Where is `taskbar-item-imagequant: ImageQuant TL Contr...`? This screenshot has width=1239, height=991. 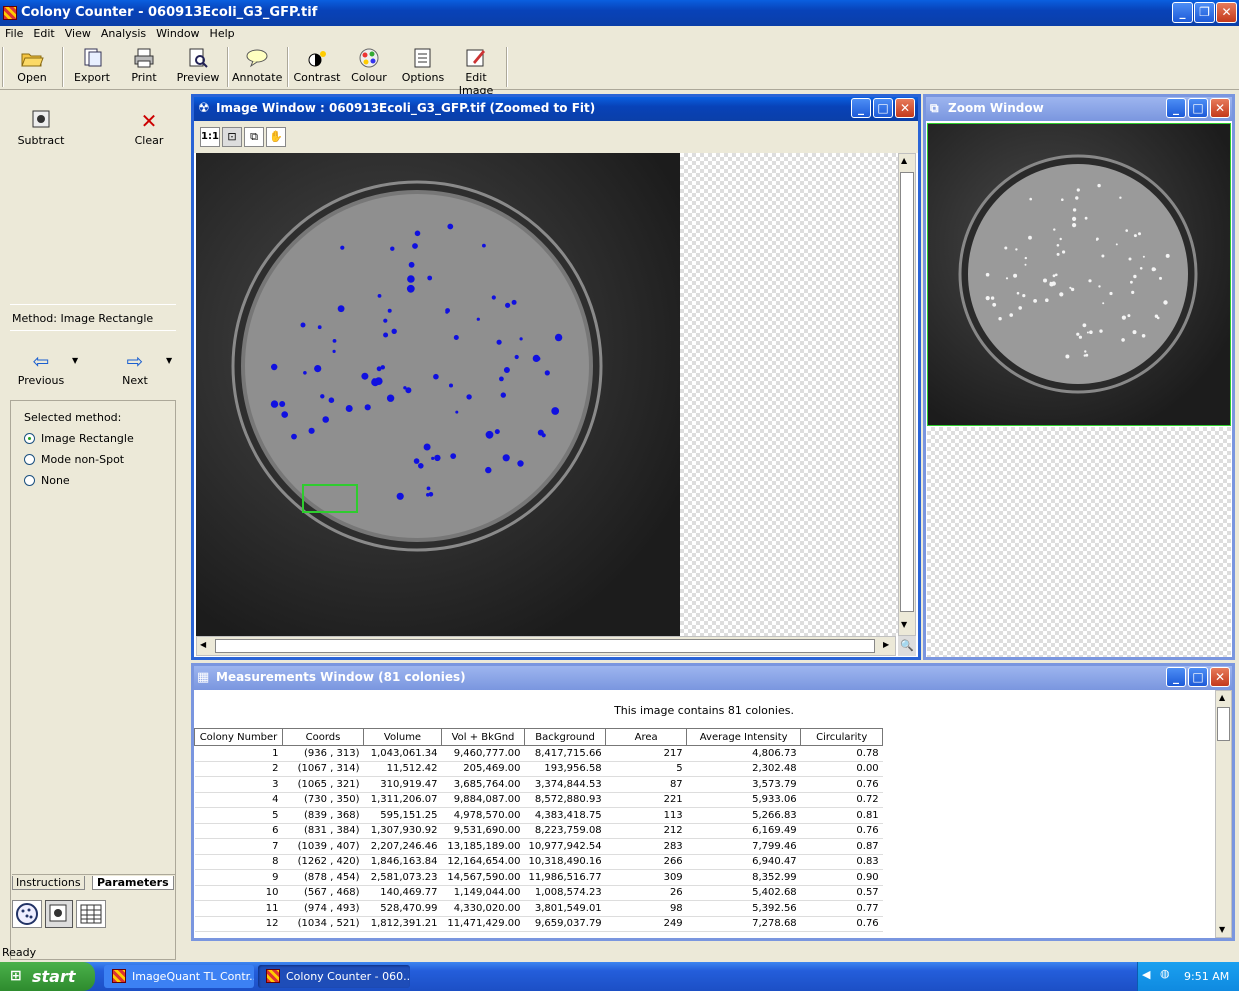
taskbar-item-imagequant: ImageQuant TL Contr... is located at coordinates (179, 976).